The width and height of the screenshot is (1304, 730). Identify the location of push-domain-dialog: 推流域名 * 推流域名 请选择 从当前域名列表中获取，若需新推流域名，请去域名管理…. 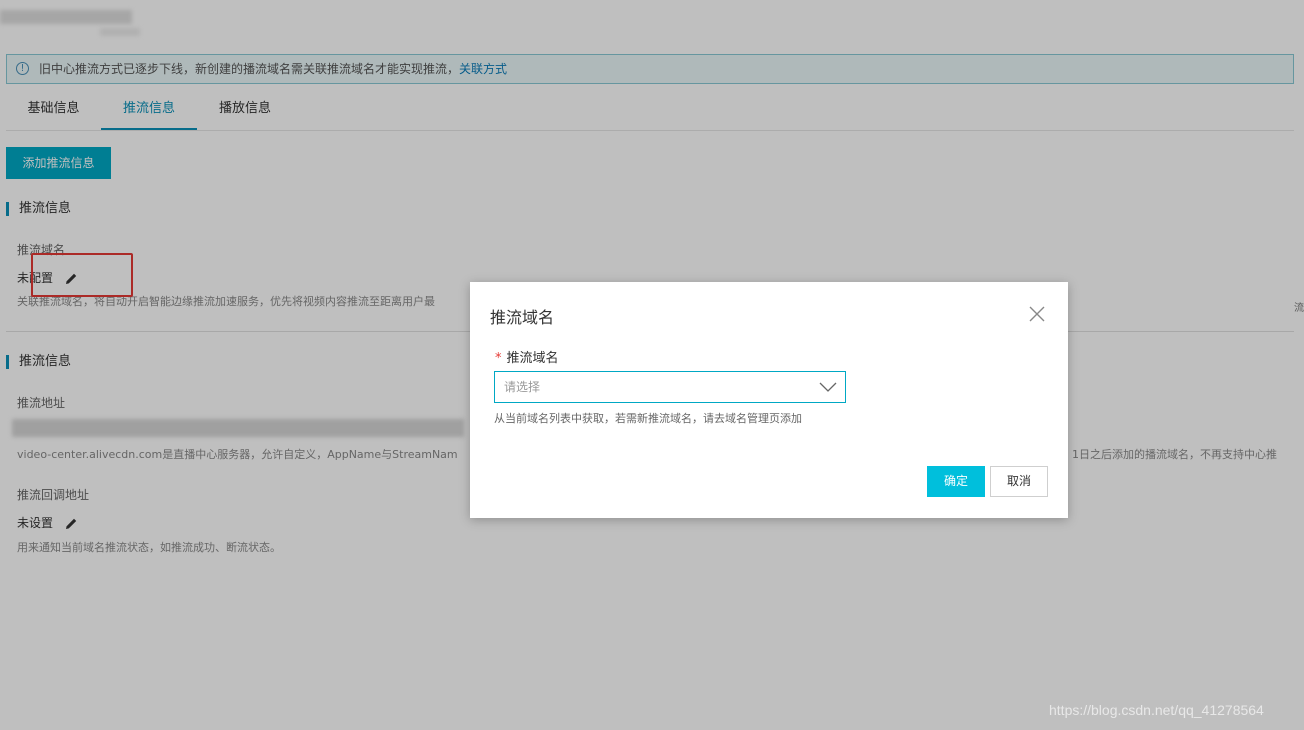
(769, 400).